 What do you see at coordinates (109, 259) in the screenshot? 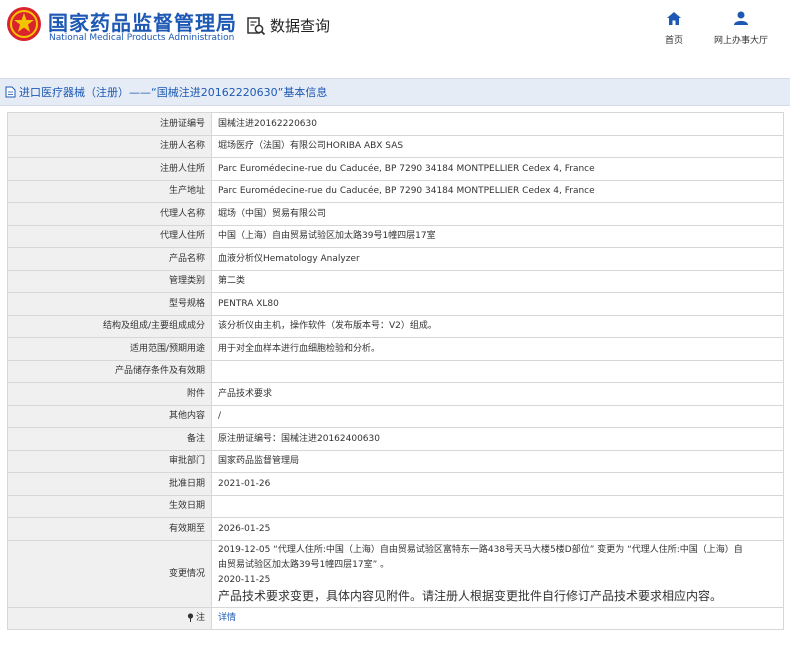
I see `field-label: 产品名称` at bounding box center [109, 259].